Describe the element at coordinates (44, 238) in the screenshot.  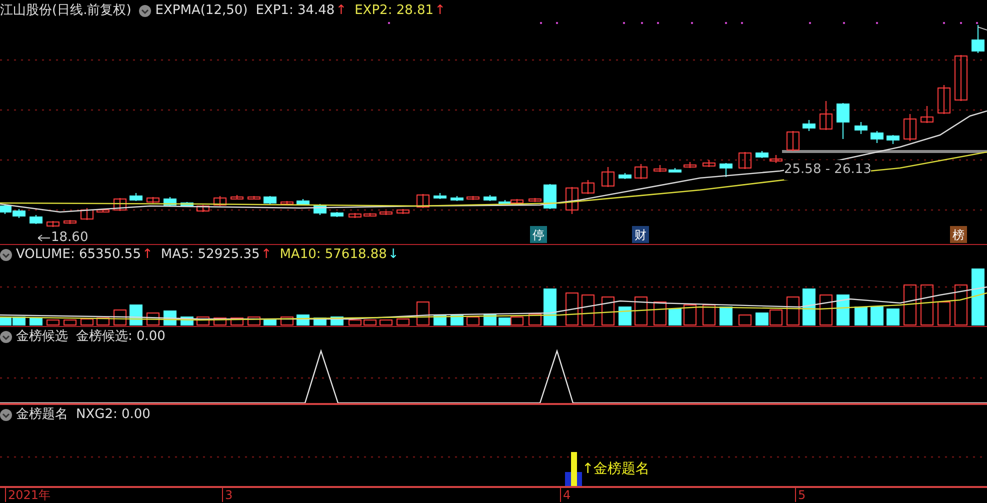
I see `left-arrow-icon` at that location.